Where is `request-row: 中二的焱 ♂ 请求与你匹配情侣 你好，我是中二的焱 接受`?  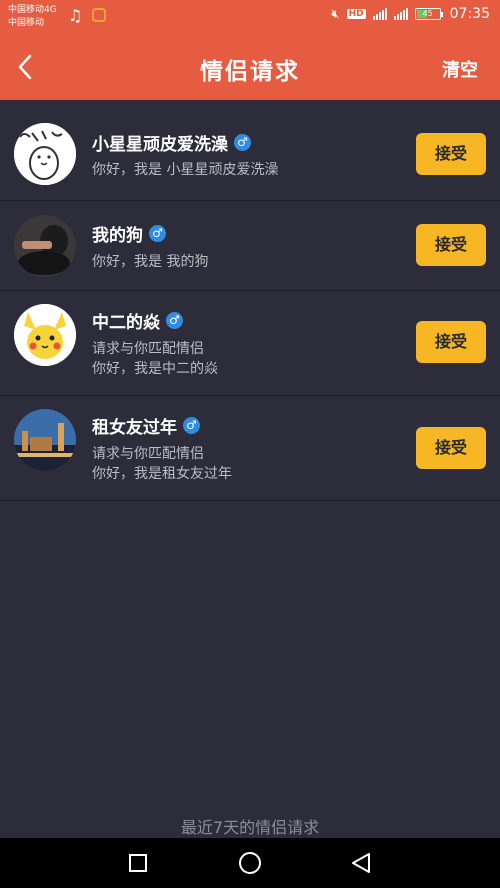 request-row: 中二的焱 ♂ 请求与你匹配情侣 你好，我是中二的焱 接受 is located at coordinates (250, 343).